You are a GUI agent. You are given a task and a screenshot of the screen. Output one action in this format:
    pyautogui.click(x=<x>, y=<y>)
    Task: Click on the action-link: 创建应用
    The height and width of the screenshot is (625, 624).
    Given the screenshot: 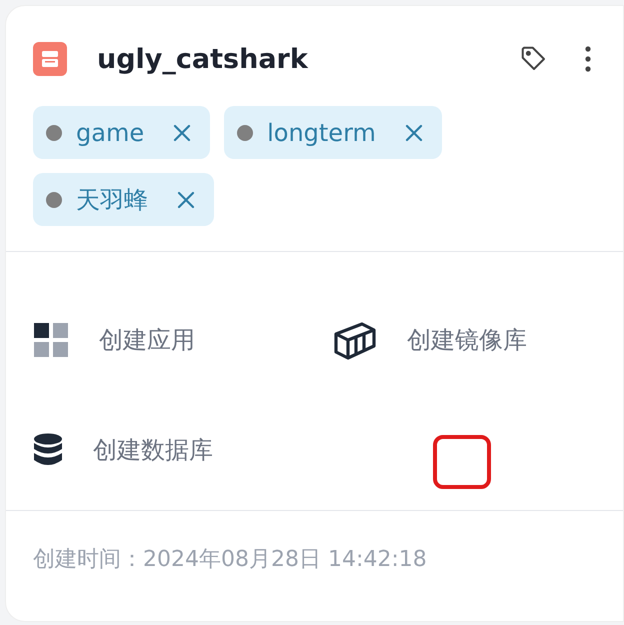 What is the action you would take?
    pyautogui.click(x=147, y=340)
    